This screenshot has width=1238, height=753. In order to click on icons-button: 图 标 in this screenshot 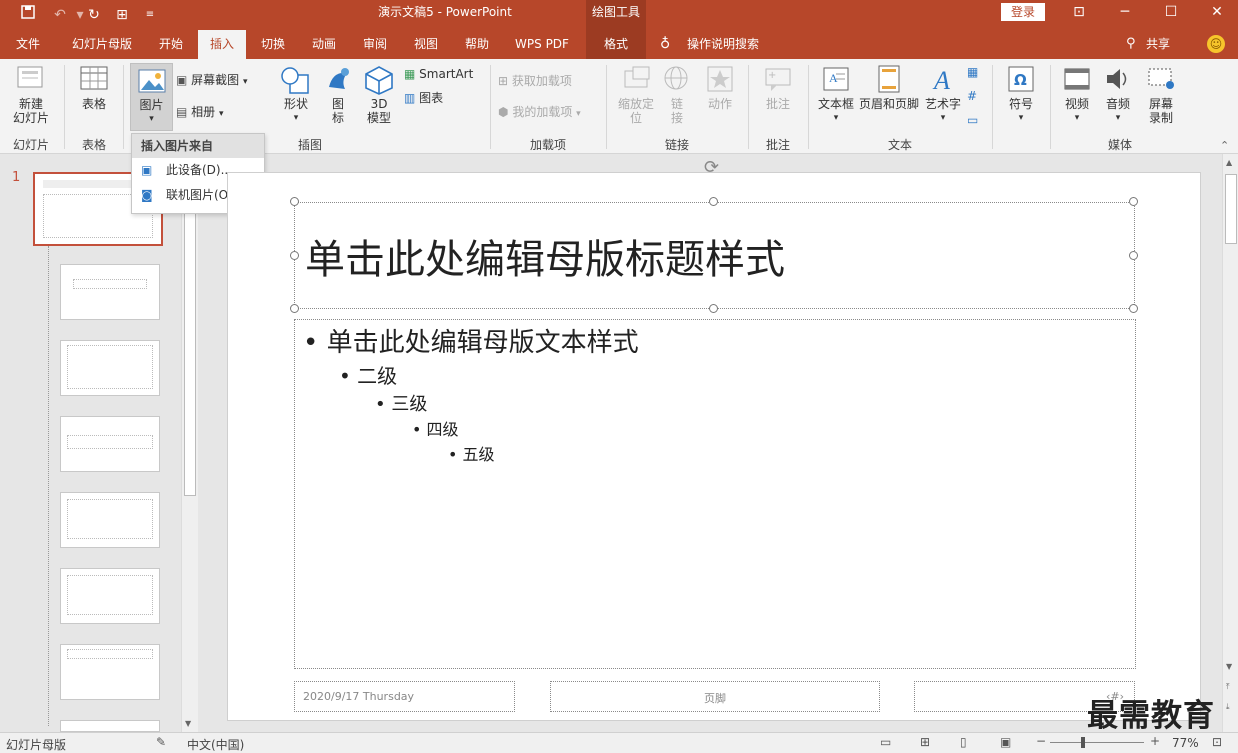, I will do `click(338, 95)`.